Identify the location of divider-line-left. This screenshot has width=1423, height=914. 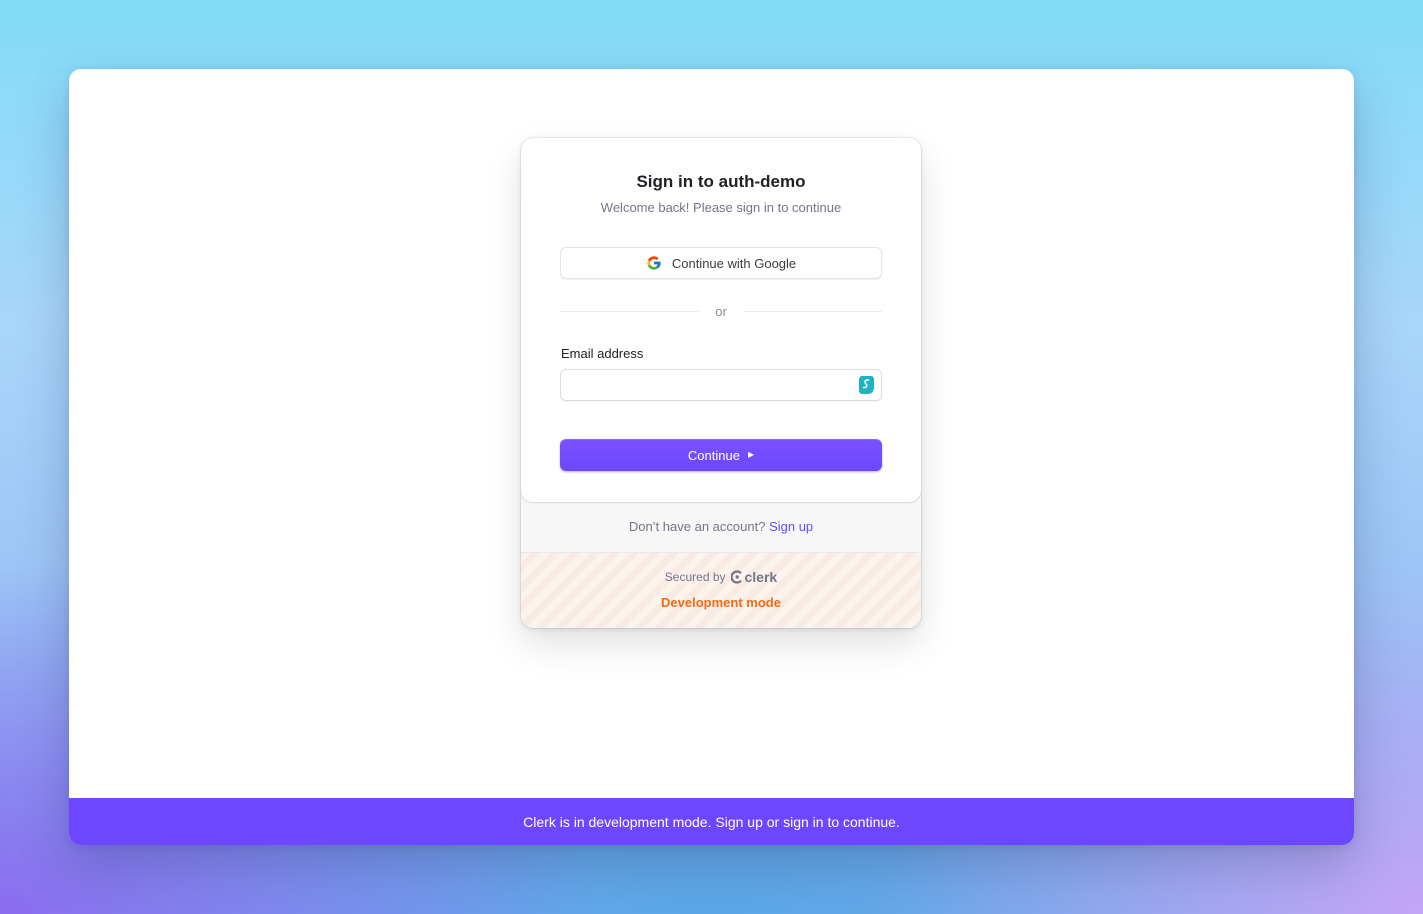
(630, 311).